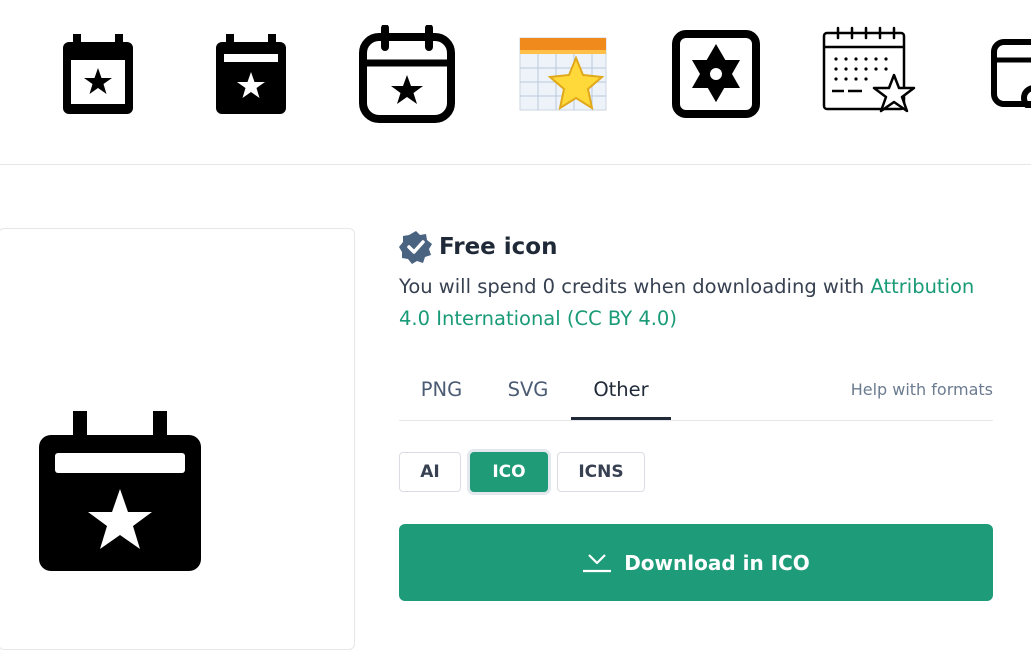  I want to click on format-tabs: PNG SVG Other Help with formats, so click(696, 395).